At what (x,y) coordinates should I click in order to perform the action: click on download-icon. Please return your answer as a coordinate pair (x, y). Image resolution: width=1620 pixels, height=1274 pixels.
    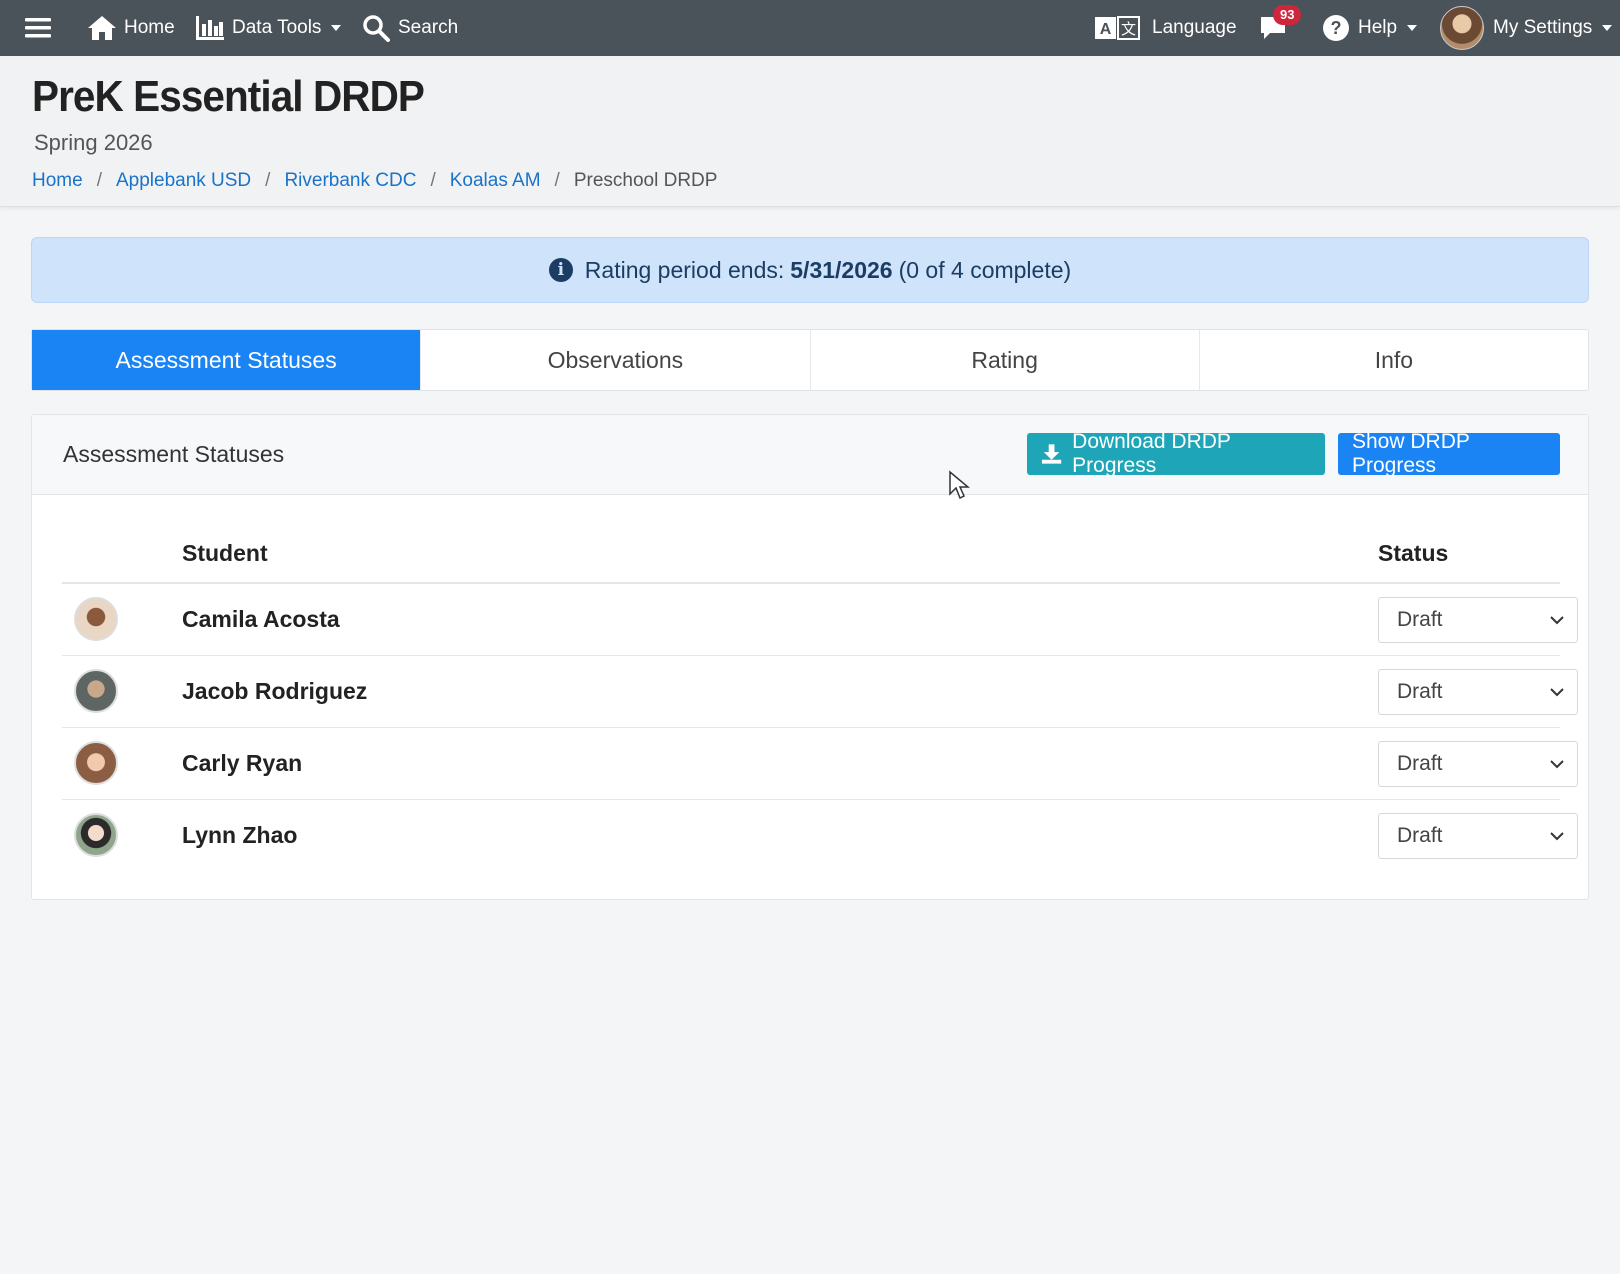
    Looking at the image, I should click on (1051, 454).